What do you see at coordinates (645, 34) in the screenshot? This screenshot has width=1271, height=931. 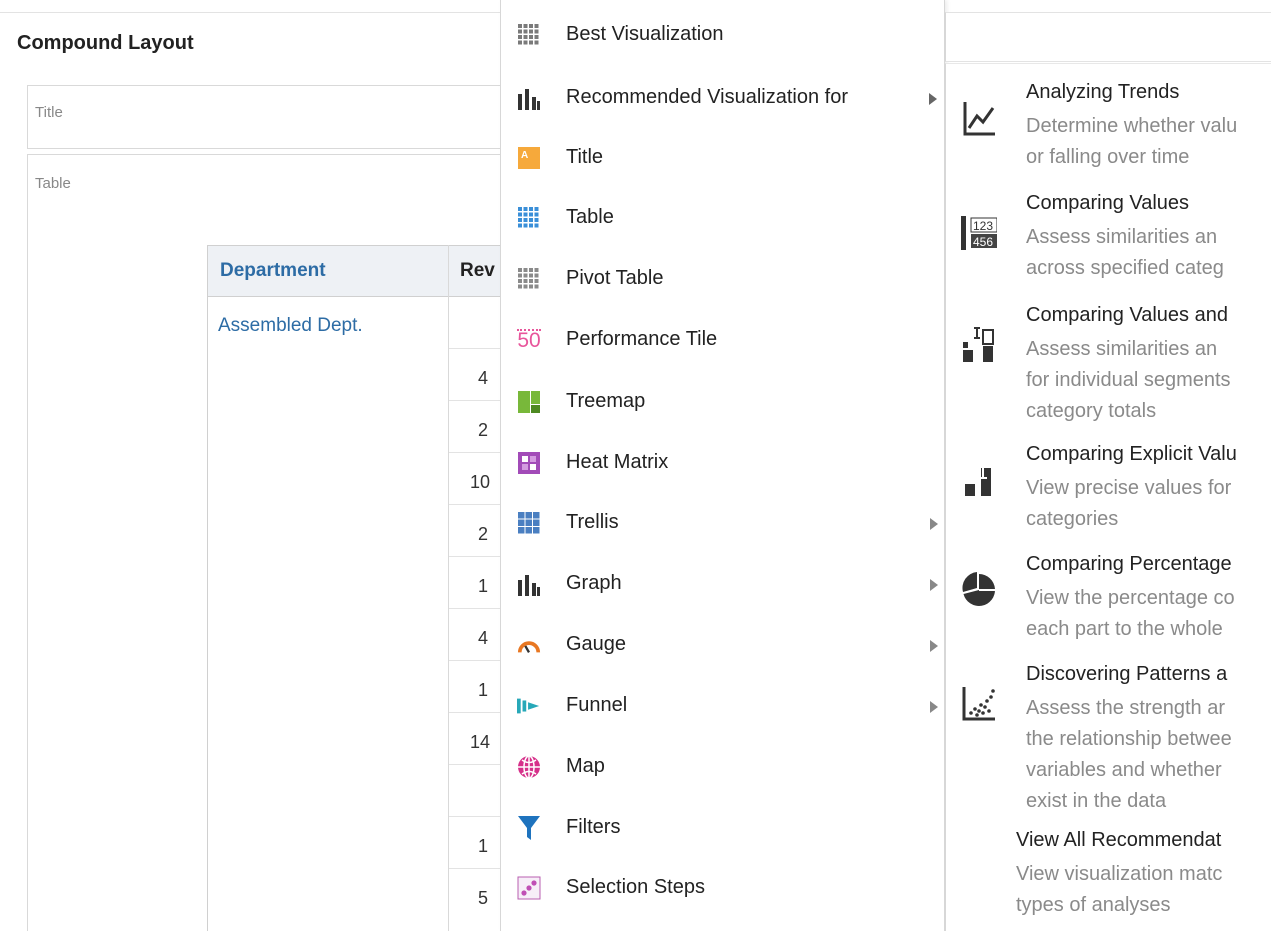 I see `menu-item-label: Best Visualization` at bounding box center [645, 34].